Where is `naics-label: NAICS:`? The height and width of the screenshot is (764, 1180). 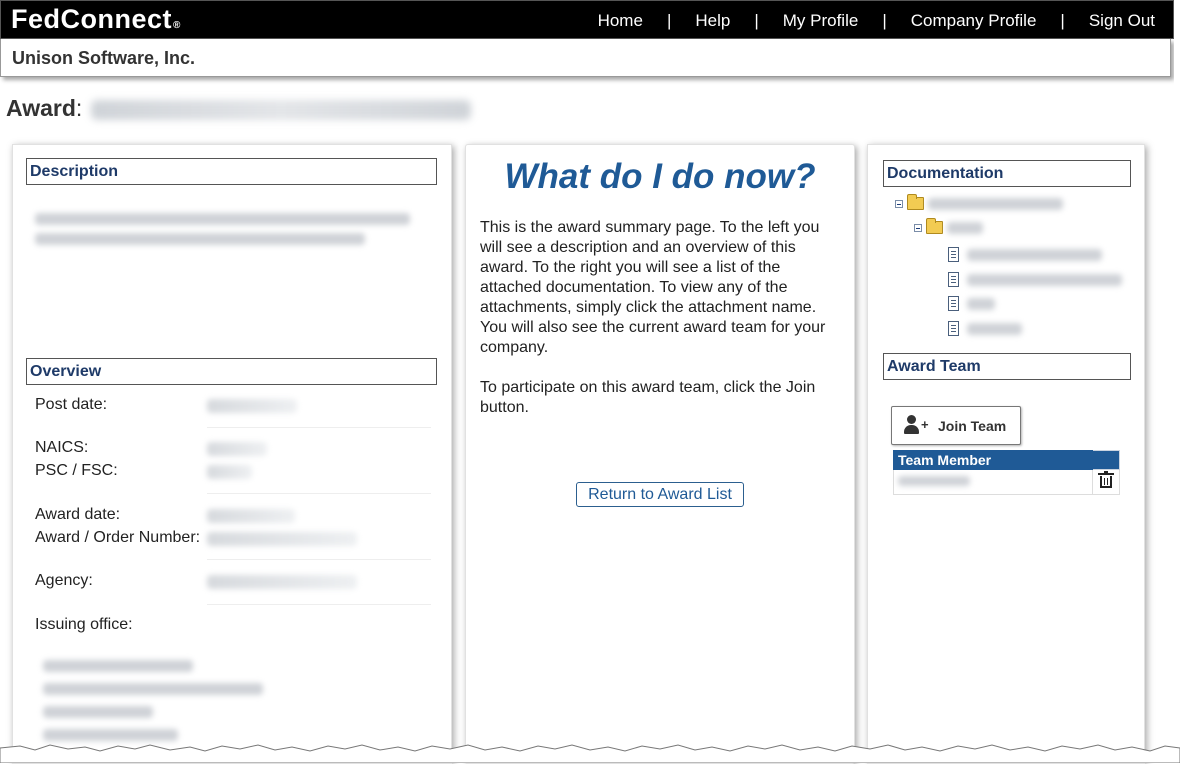
naics-label: NAICS: is located at coordinates (62, 447).